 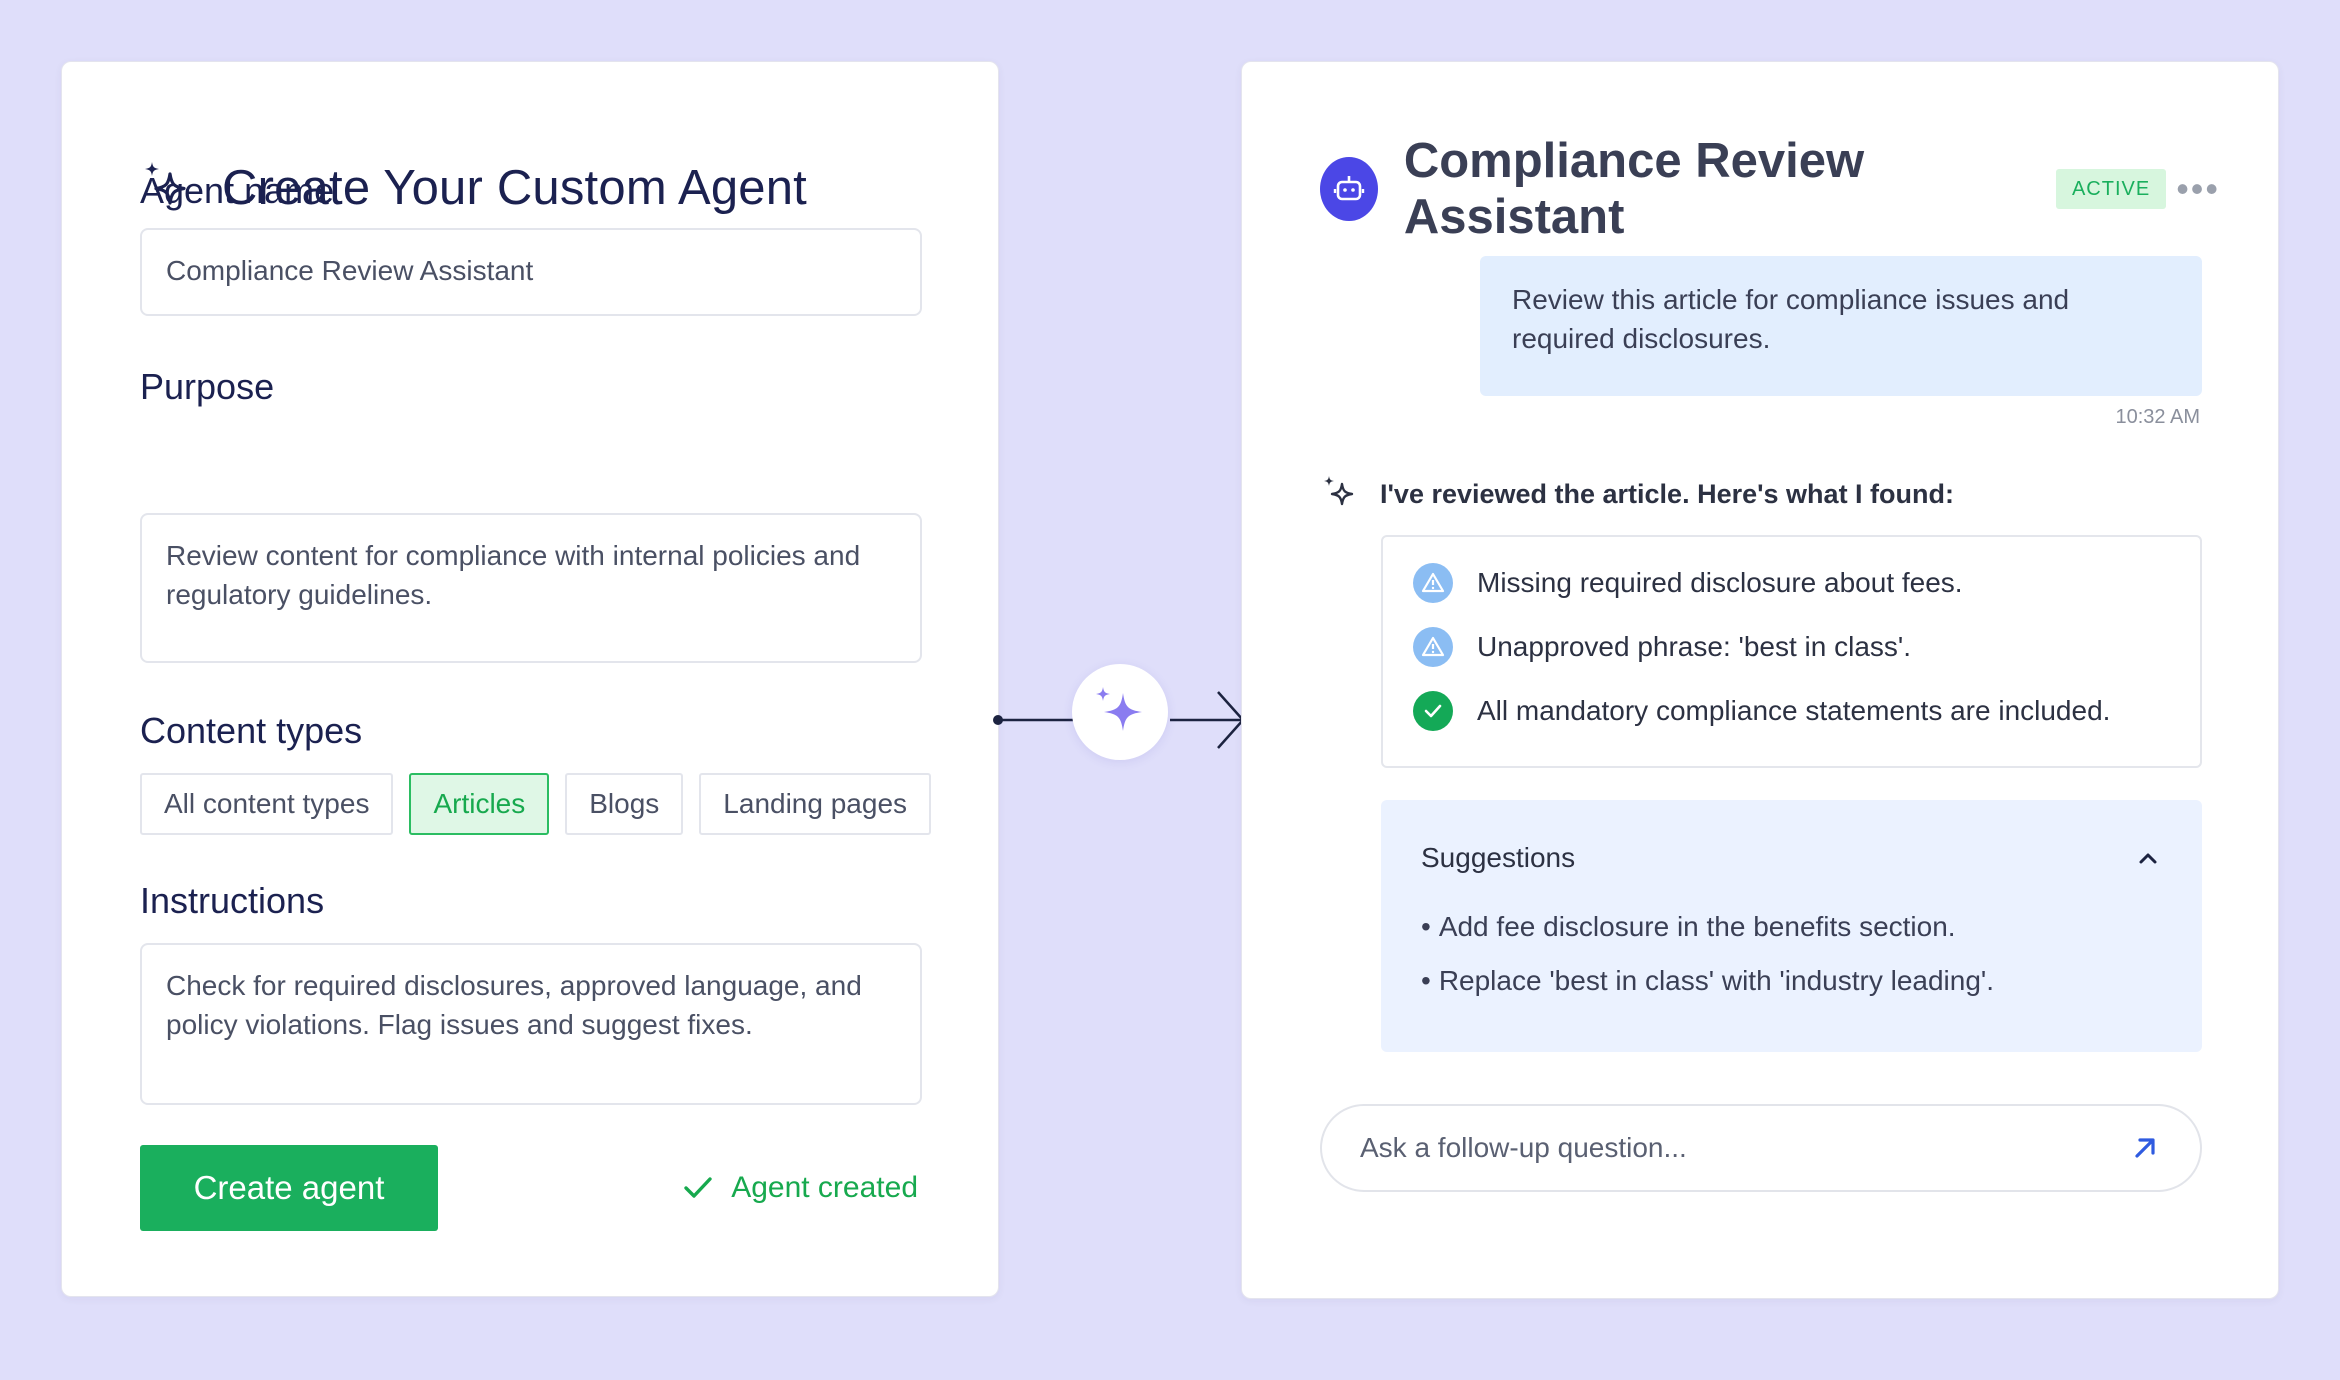 I want to click on chip-all-content-types: All content types, so click(x=267, y=804).